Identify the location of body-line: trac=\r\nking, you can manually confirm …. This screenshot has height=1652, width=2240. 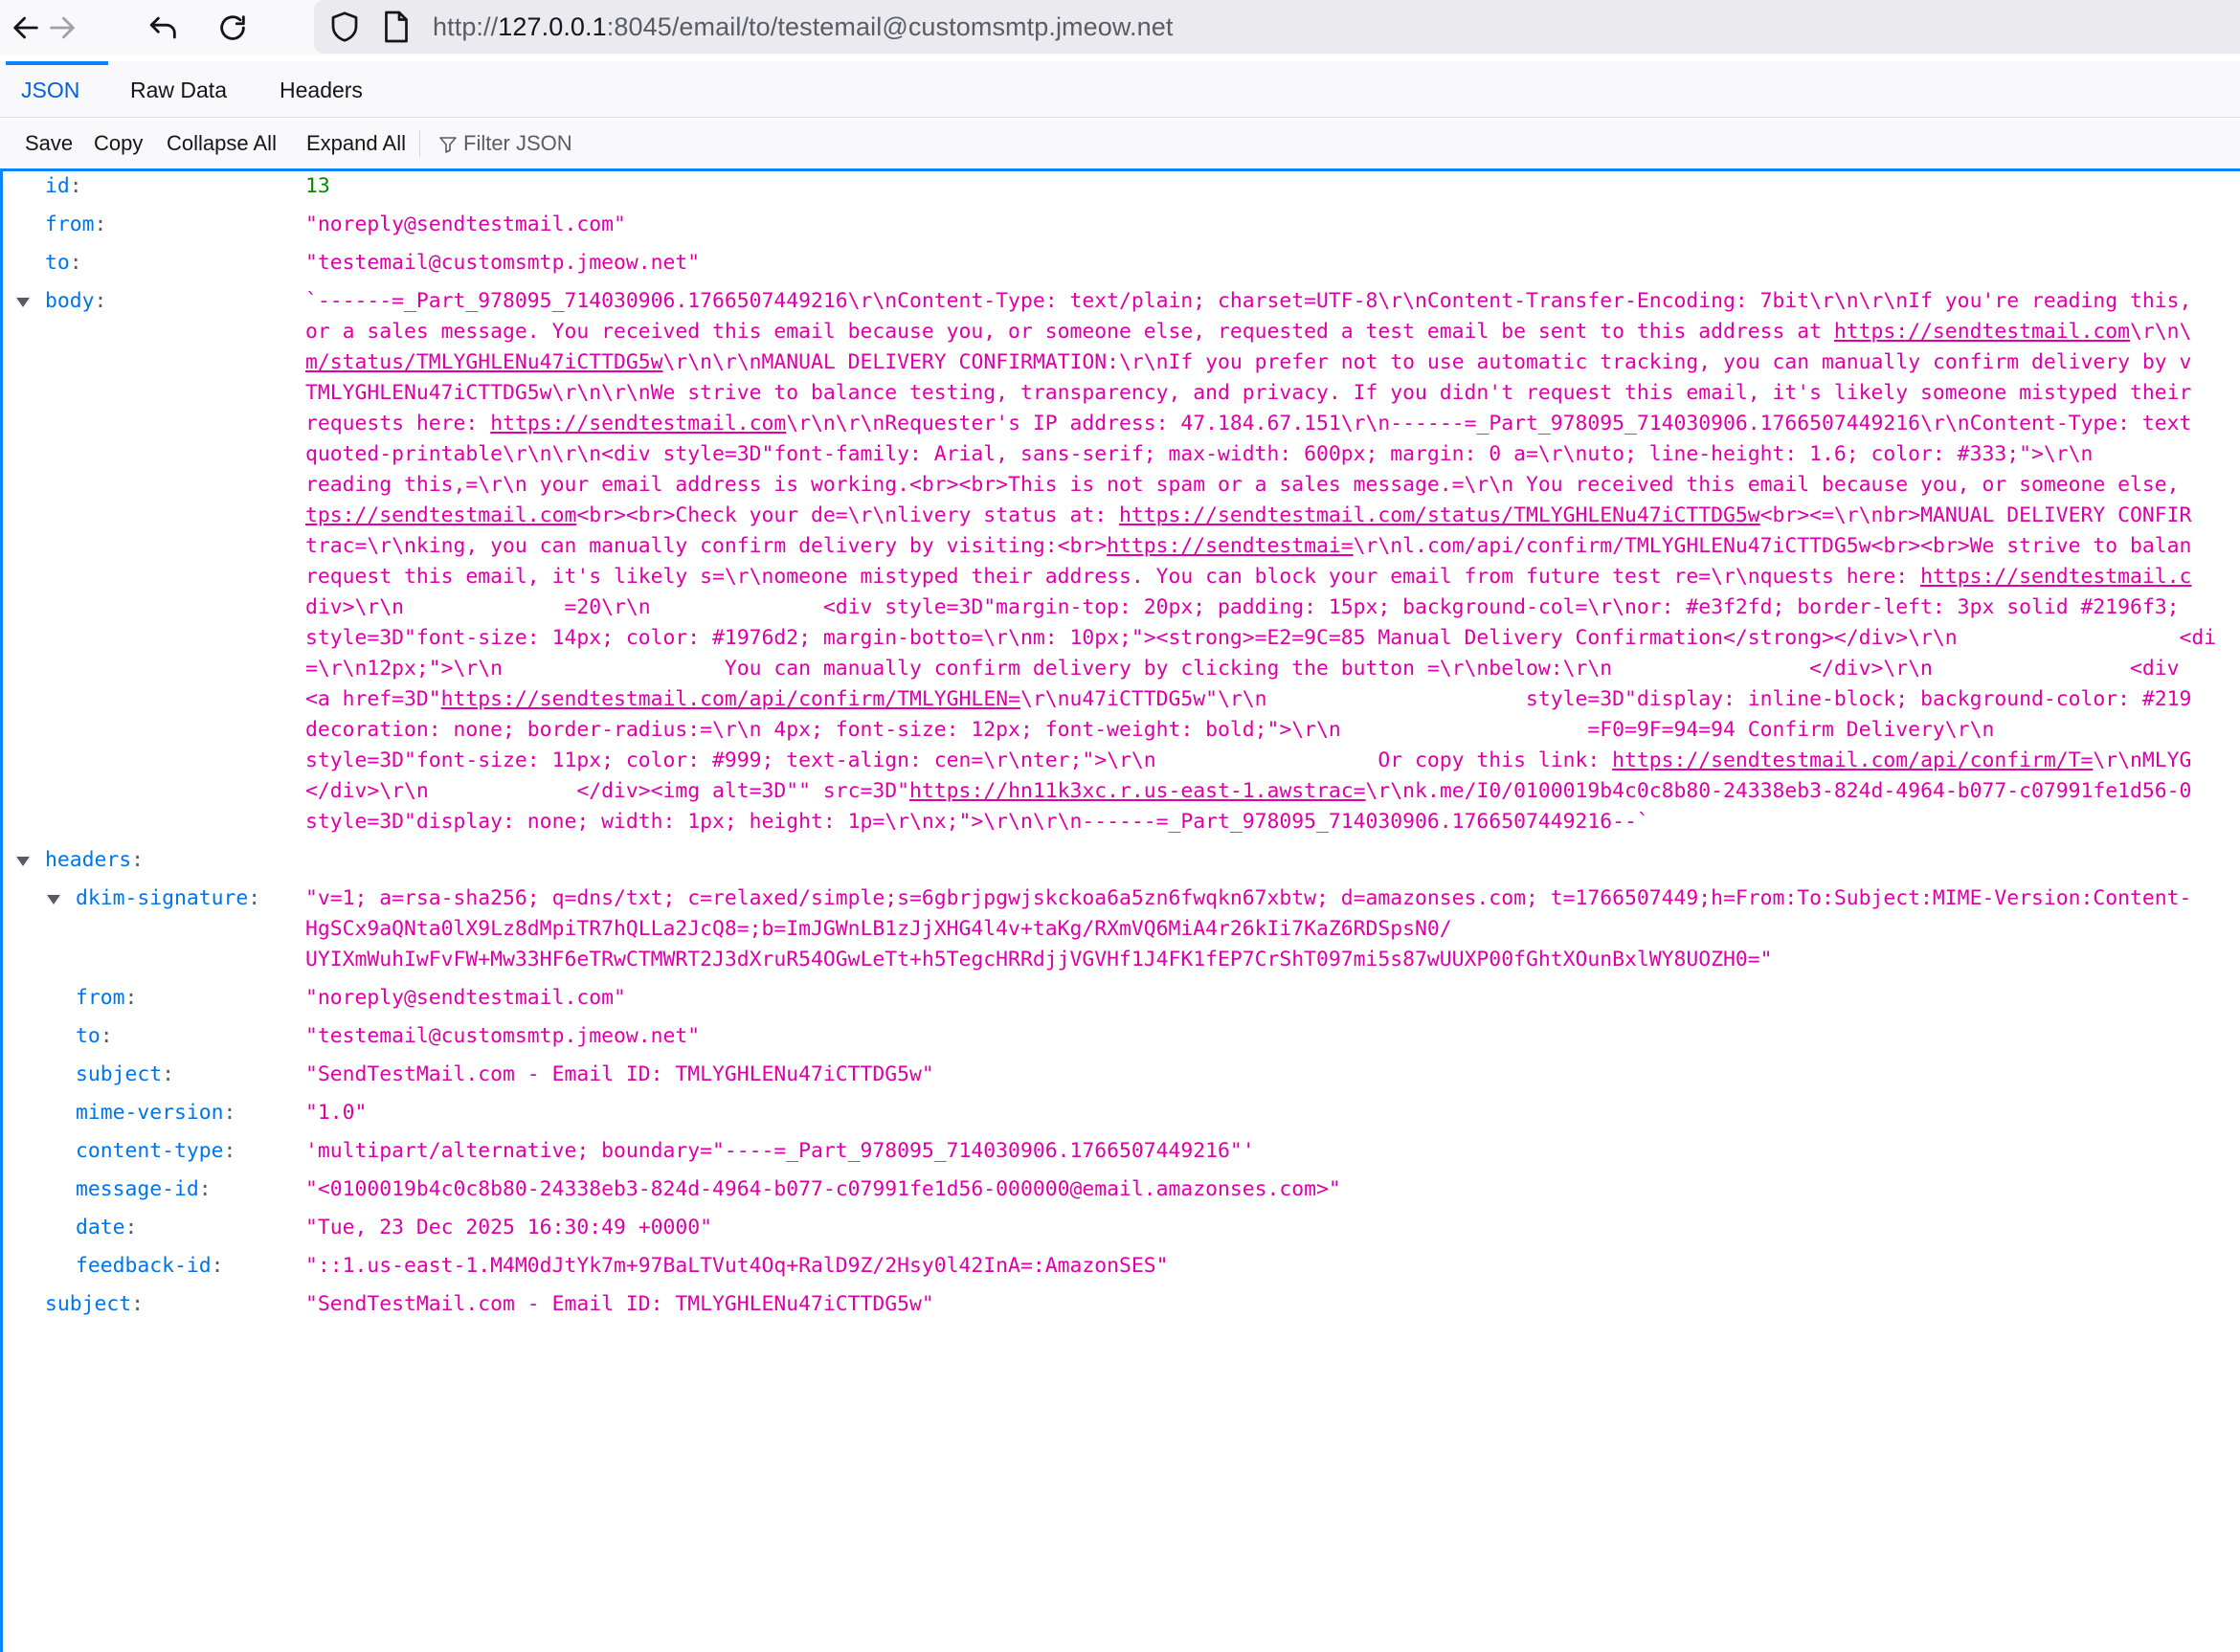
(1248, 546).